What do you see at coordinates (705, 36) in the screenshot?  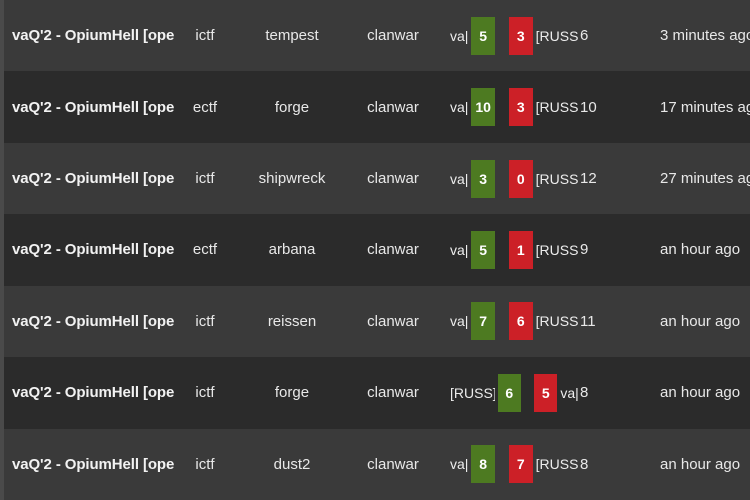 I see `match-timestamp: 3 minutes ago` at bounding box center [705, 36].